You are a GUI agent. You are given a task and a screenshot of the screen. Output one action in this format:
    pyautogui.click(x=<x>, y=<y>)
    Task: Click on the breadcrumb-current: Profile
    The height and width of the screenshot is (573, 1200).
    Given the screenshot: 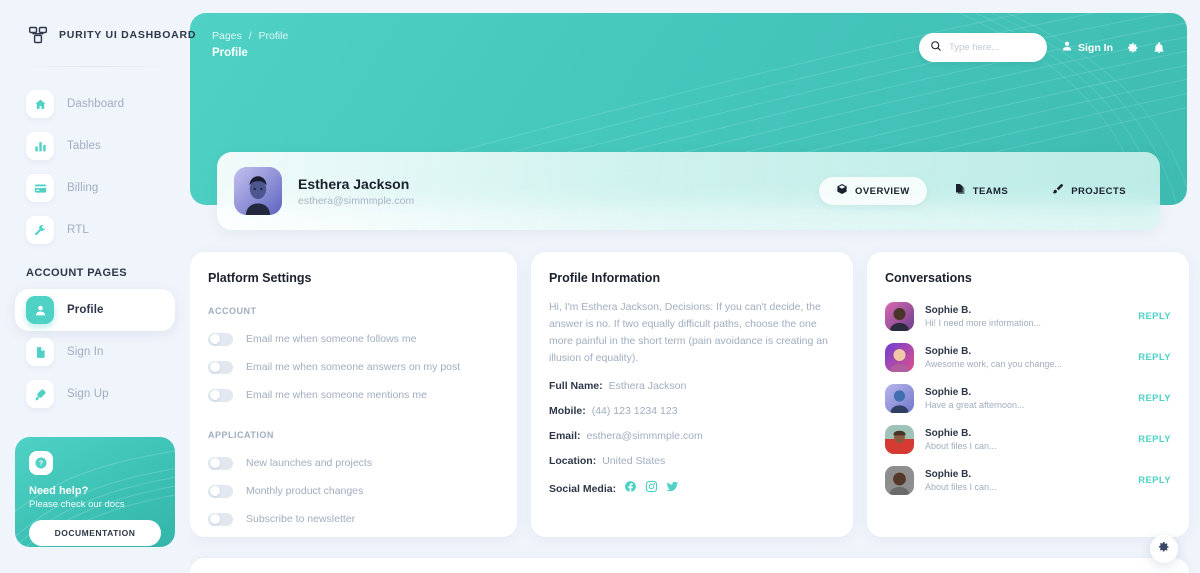 What is the action you would take?
    pyautogui.click(x=274, y=36)
    